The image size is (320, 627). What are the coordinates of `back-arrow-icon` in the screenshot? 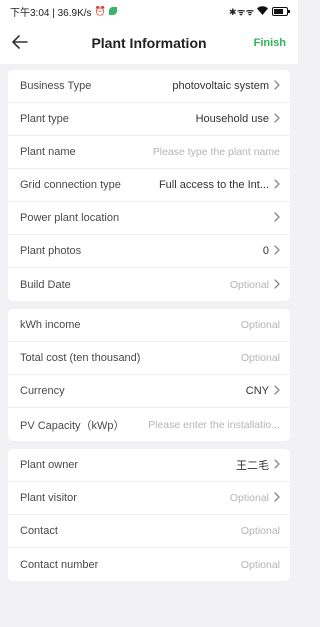 It's located at (27, 43).